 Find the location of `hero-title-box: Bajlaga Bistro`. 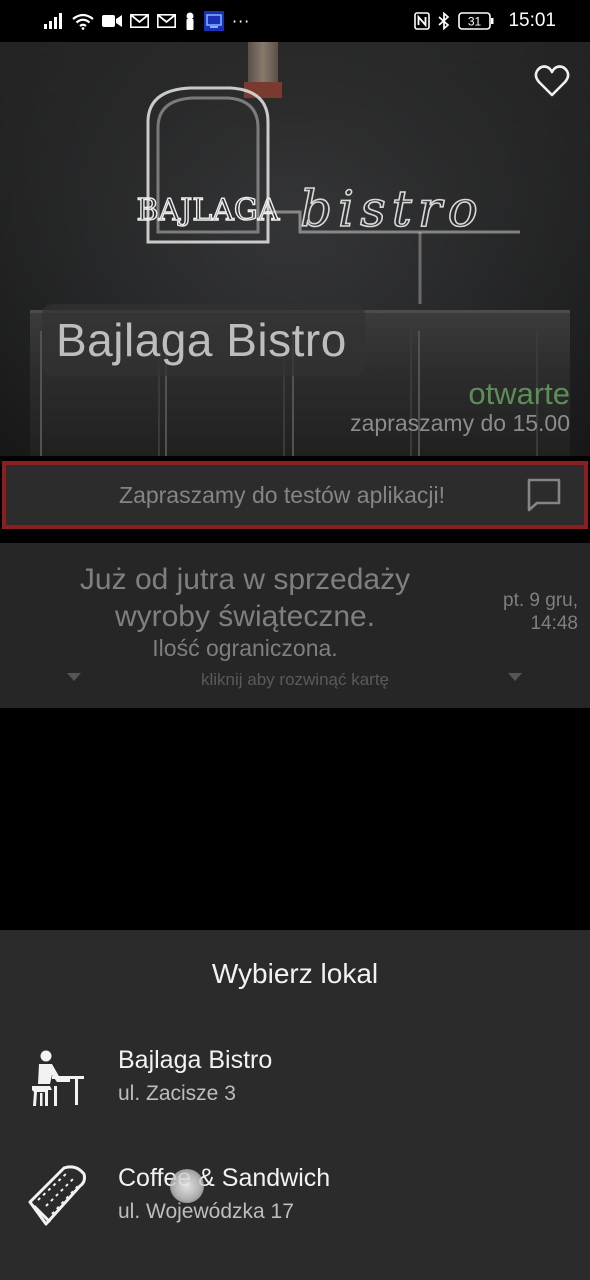

hero-title-box: Bajlaga Bistro is located at coordinates (203, 340).